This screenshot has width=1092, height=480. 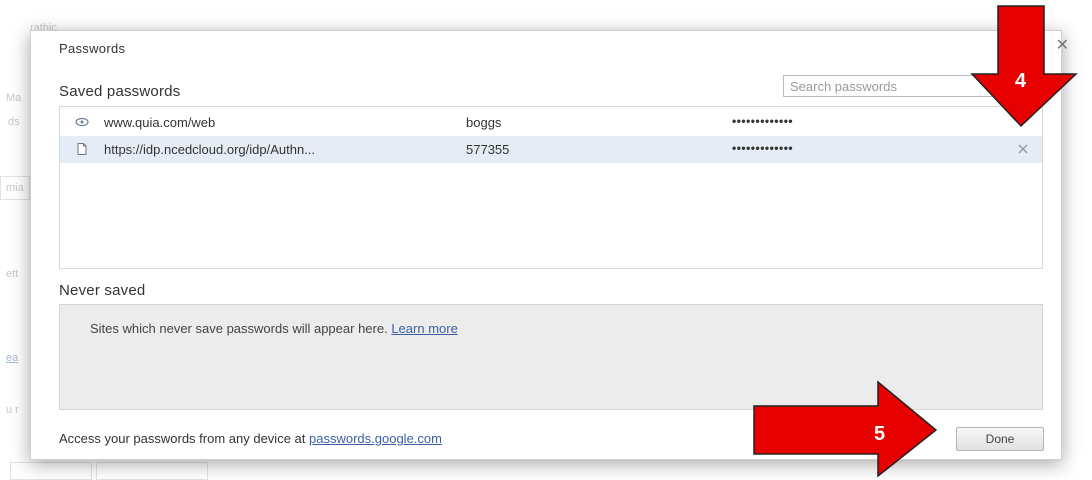 I want to click on annotation-arrow-5: 5, so click(x=845, y=429).